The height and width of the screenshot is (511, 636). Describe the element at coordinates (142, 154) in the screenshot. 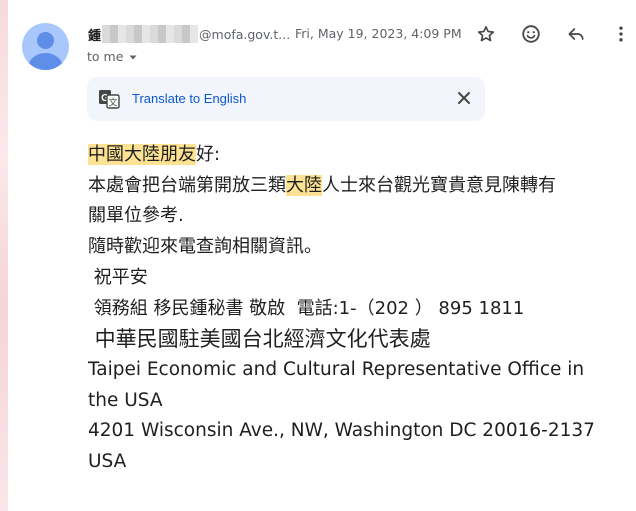

I see `highlighted-text: 中國大陸朋友` at that location.